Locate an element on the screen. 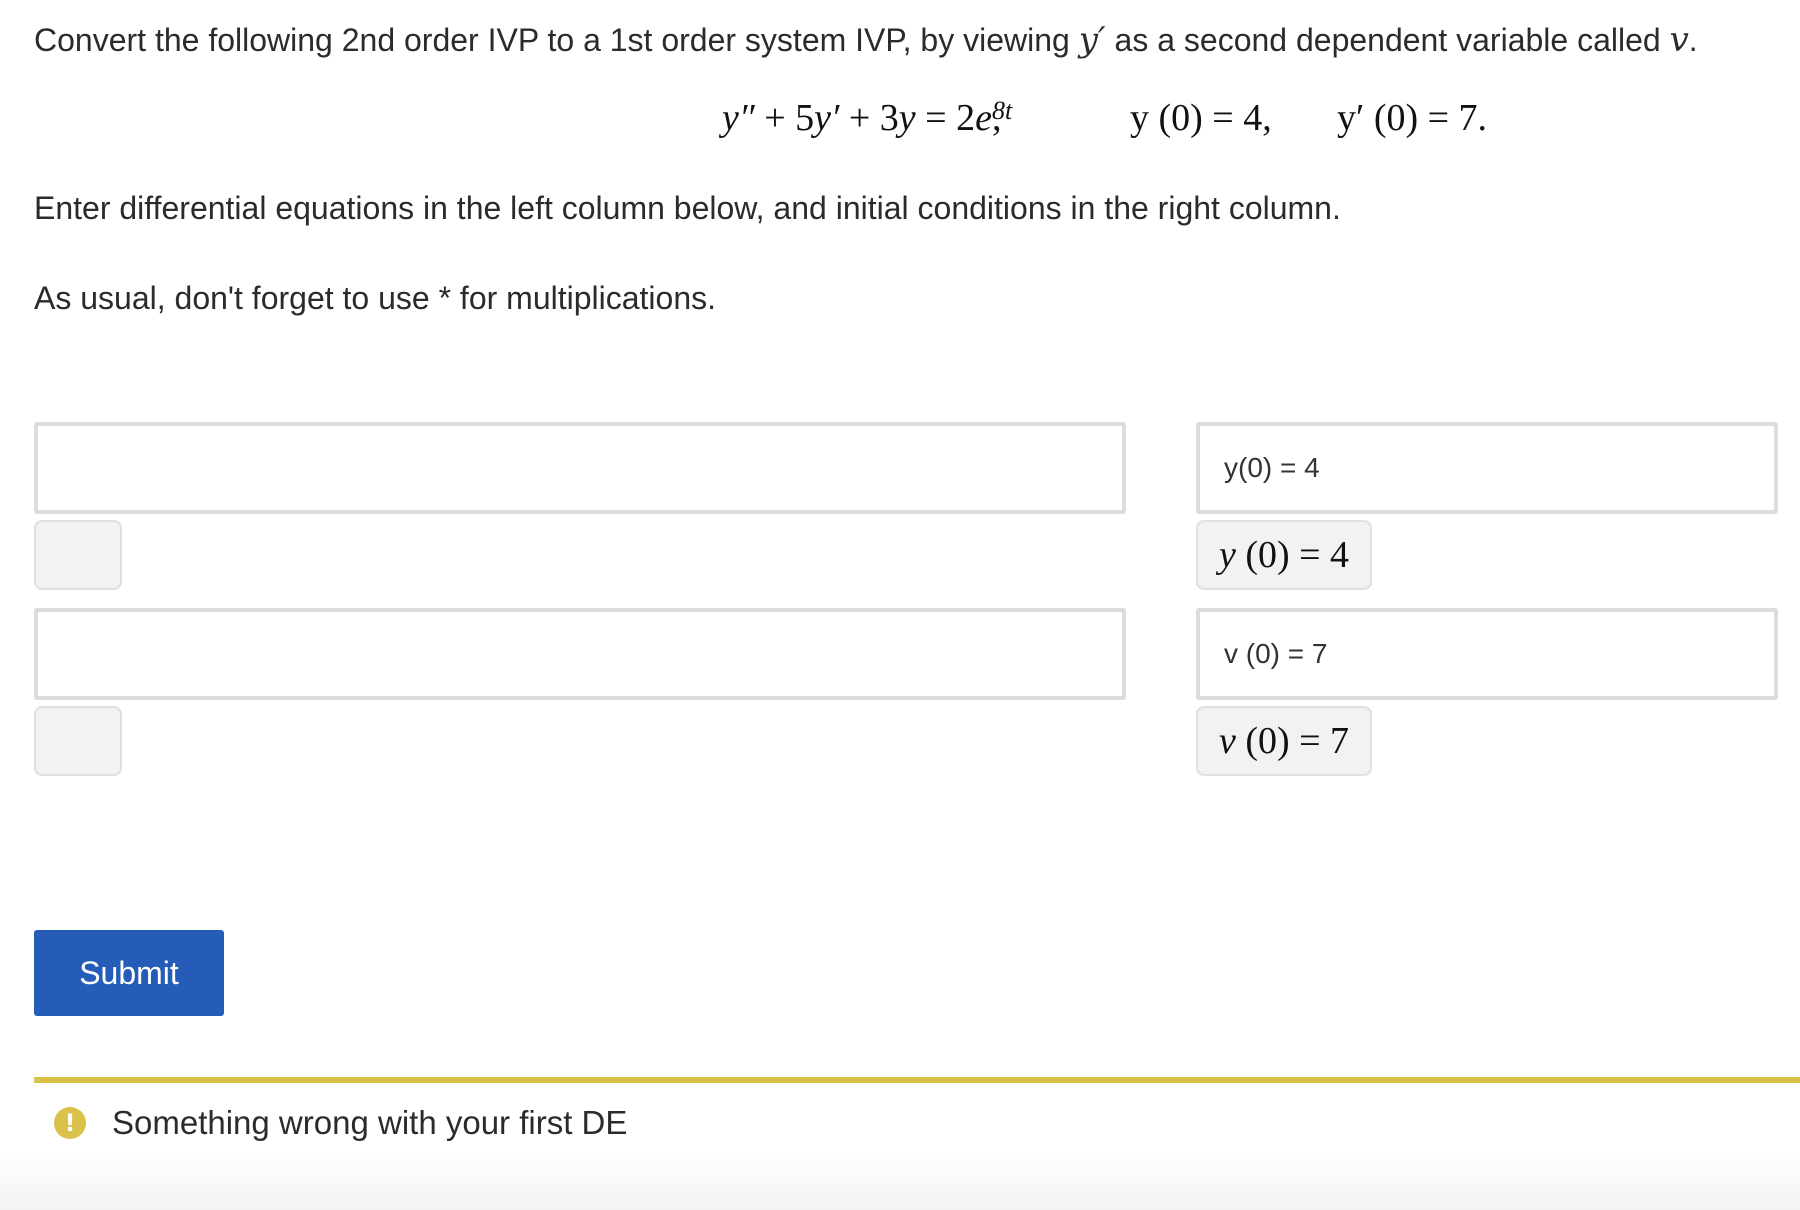 This screenshot has width=1800, height=1210. feedback-message: Something wrong with your first DE is located at coordinates (370, 1122).